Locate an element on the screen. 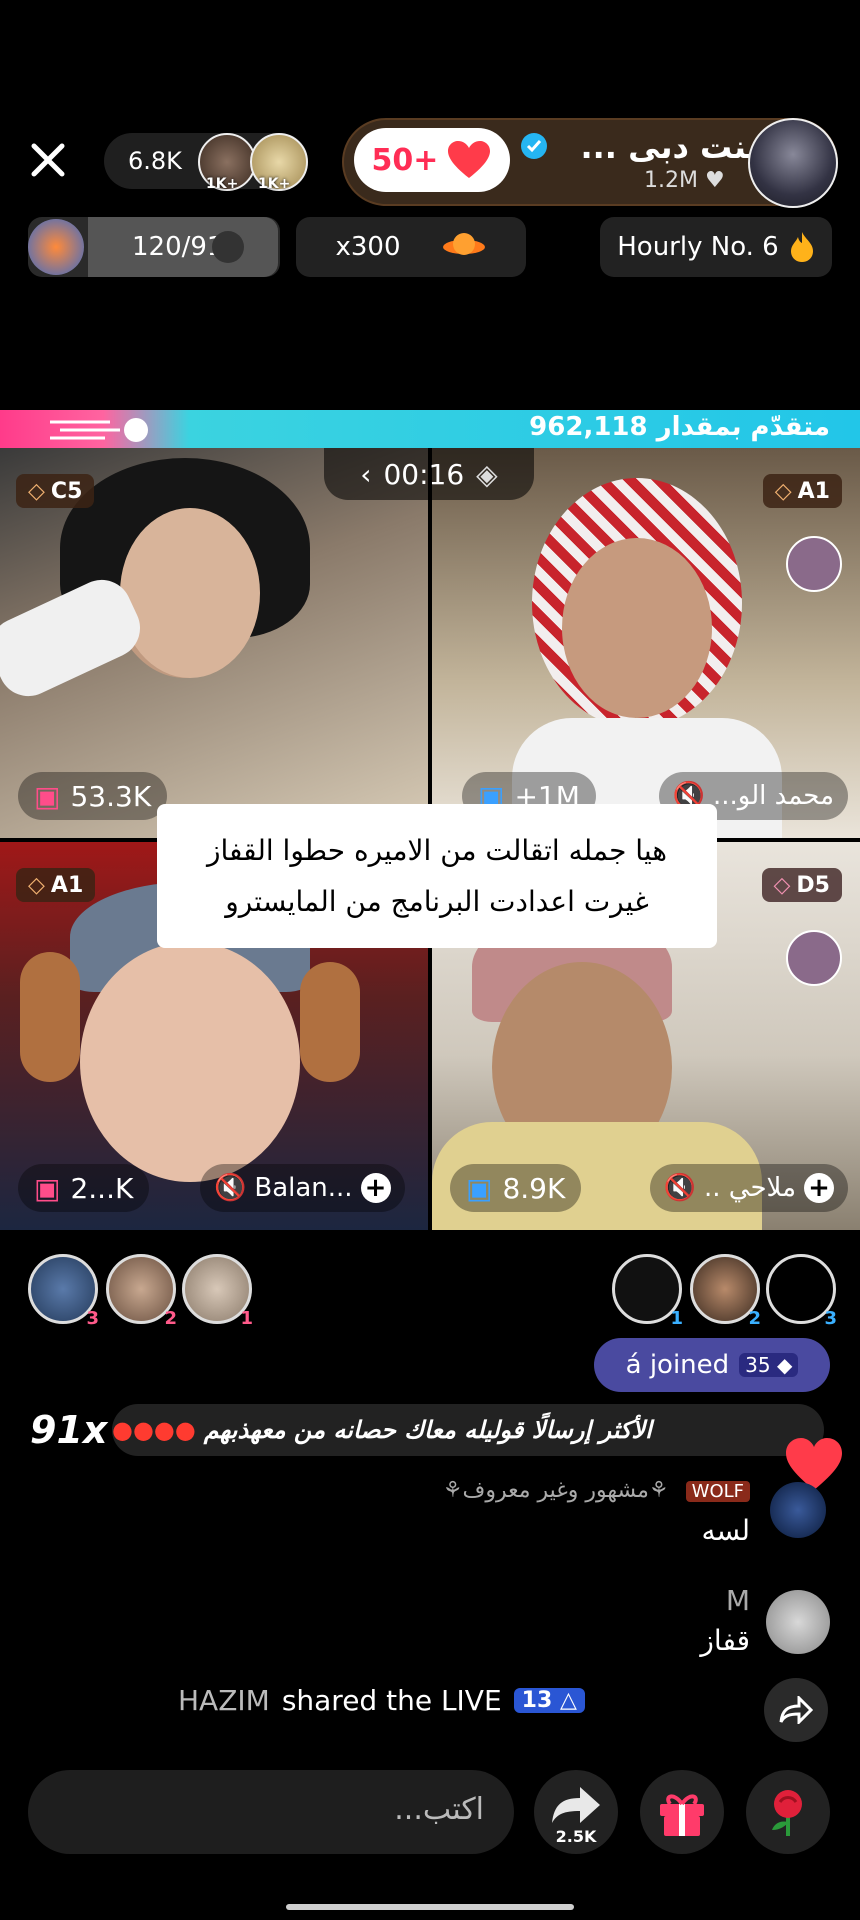  headphone-right is located at coordinates (330, 1022).